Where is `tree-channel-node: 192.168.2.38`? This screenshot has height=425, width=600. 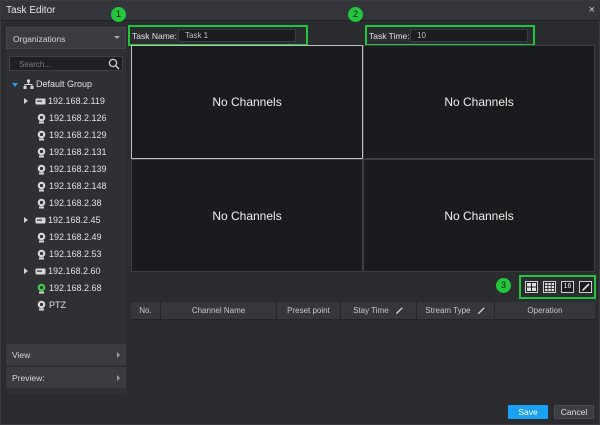
tree-channel-node: 192.168.2.38 is located at coordinates (66, 204).